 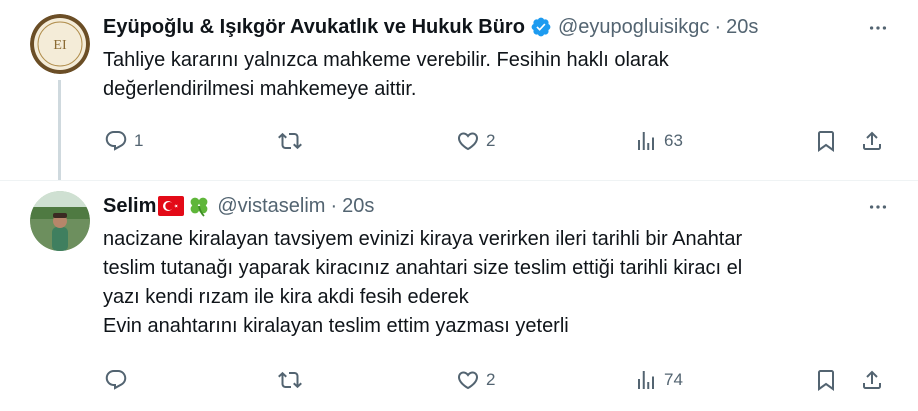 I want to click on reply-button: 1, so click(x=123, y=141).